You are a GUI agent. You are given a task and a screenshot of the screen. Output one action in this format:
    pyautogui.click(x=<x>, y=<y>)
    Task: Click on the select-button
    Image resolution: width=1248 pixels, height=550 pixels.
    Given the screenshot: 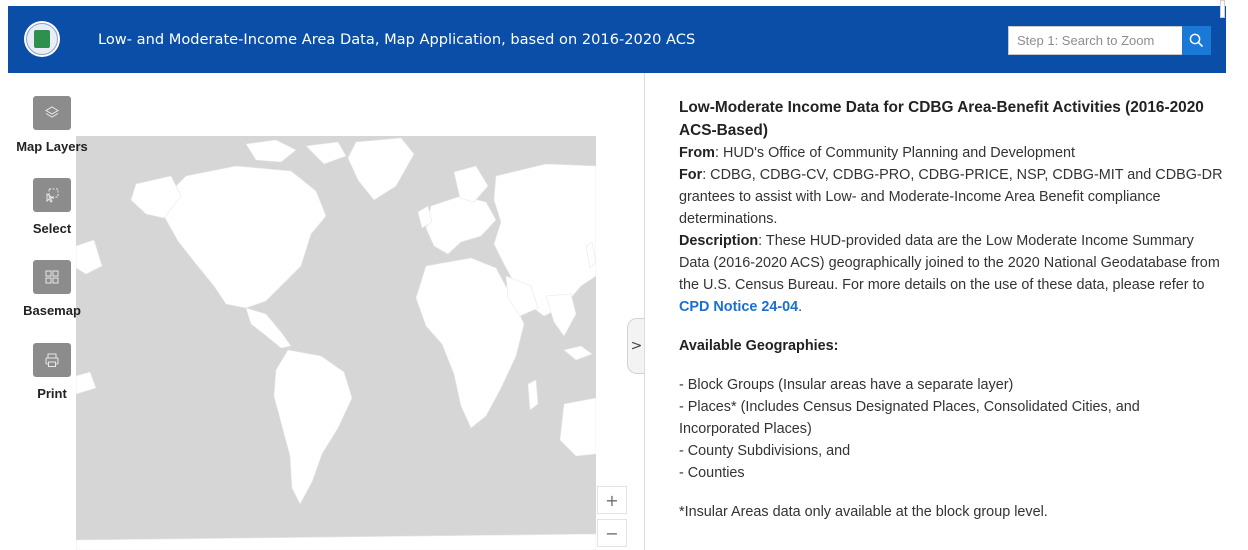 What is the action you would take?
    pyautogui.click(x=52, y=195)
    